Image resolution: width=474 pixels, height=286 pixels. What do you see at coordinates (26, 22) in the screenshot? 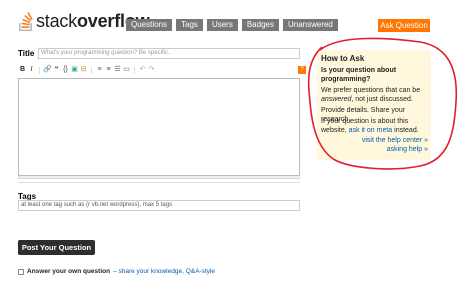
I see `stack-icon` at bounding box center [26, 22].